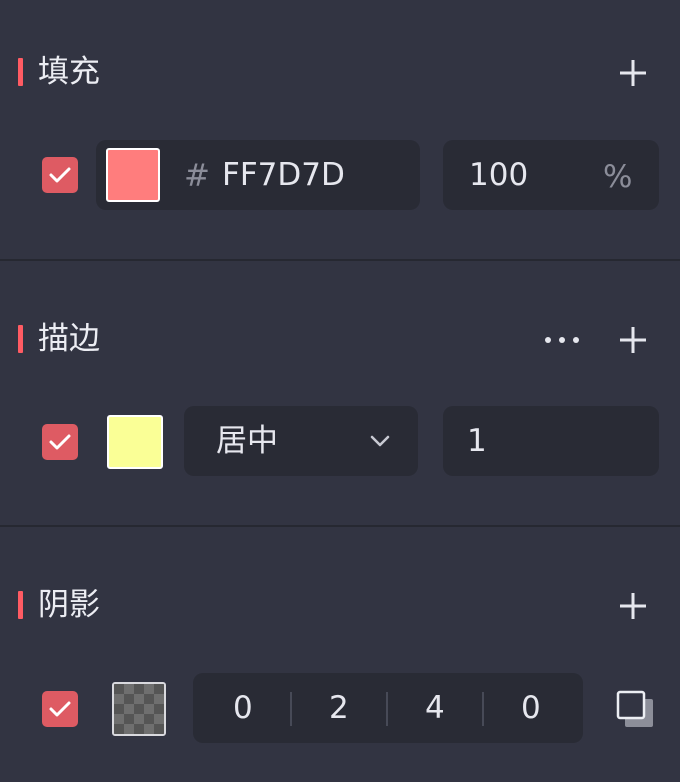 The image size is (680, 782). I want to click on shadow-spread-value: 0, so click(531, 708).